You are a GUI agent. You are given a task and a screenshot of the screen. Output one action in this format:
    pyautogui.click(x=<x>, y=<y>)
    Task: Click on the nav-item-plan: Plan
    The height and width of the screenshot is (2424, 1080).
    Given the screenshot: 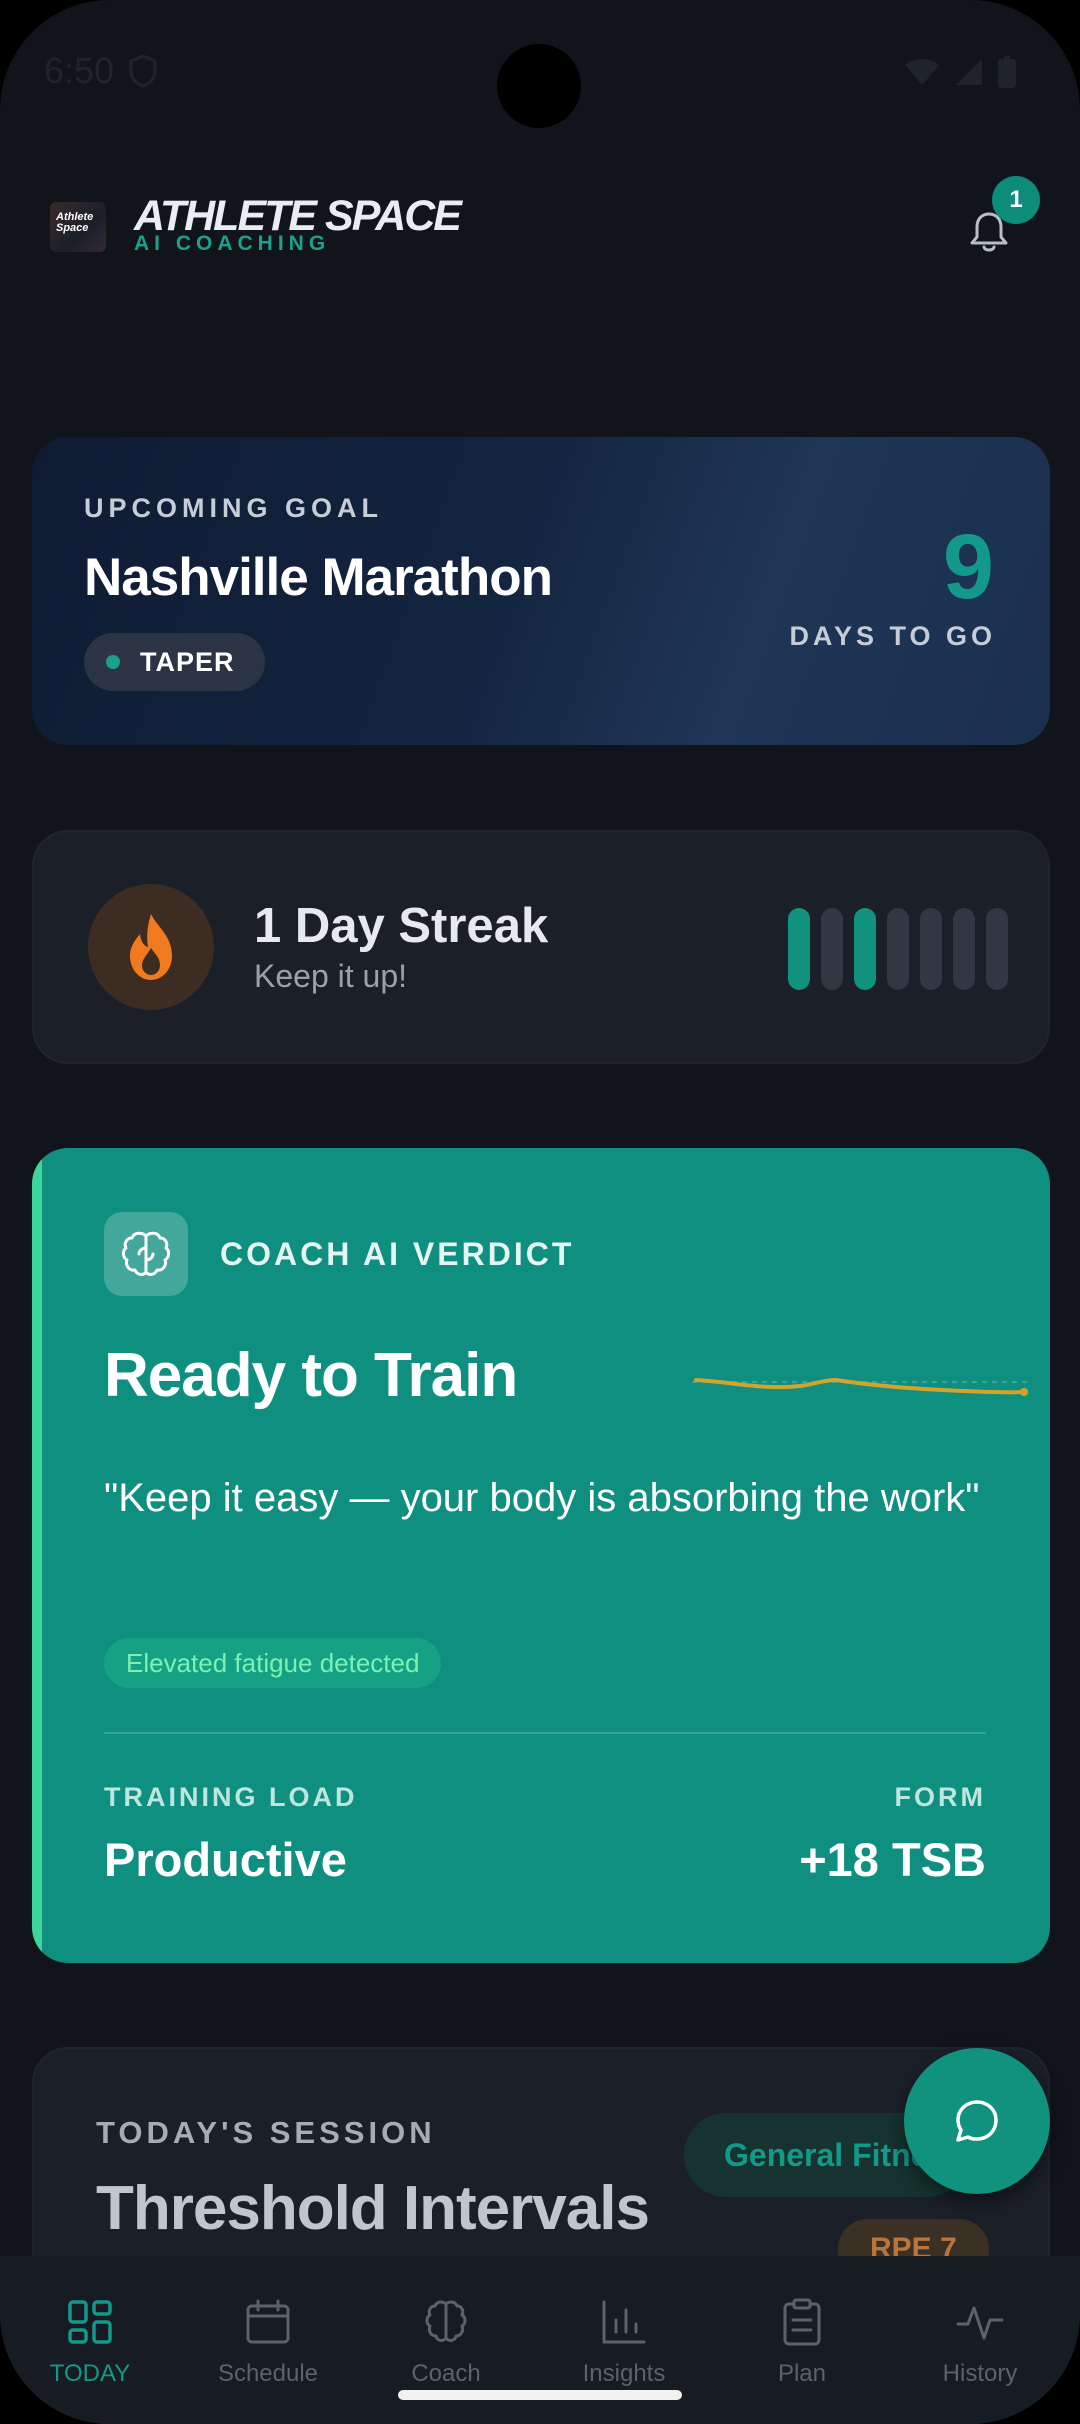 What is the action you would take?
    pyautogui.click(x=802, y=2326)
    